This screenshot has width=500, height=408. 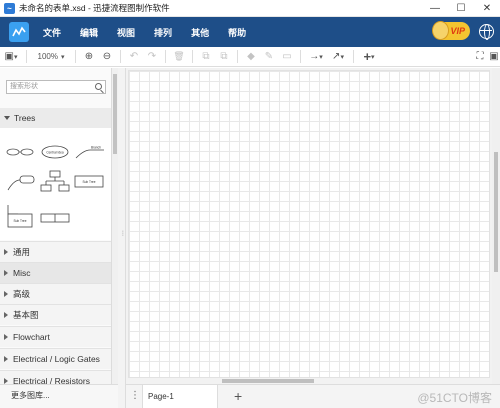 What do you see at coordinates (24, 86) in the screenshot?
I see `search-placeholder: 搜索形状` at bounding box center [24, 86].